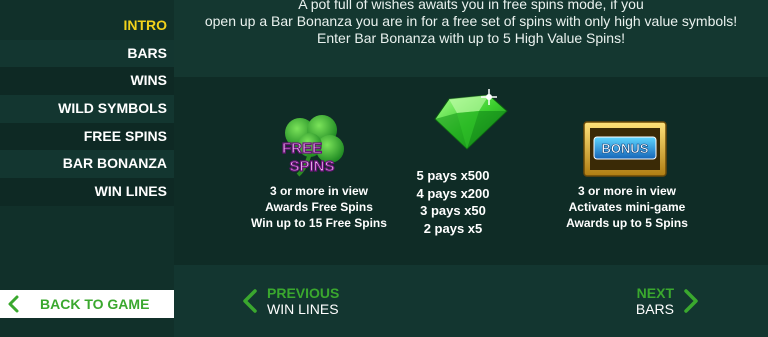 The height and width of the screenshot is (337, 768). I want to click on bonus-plaque-icon: BONUS, so click(625, 149).